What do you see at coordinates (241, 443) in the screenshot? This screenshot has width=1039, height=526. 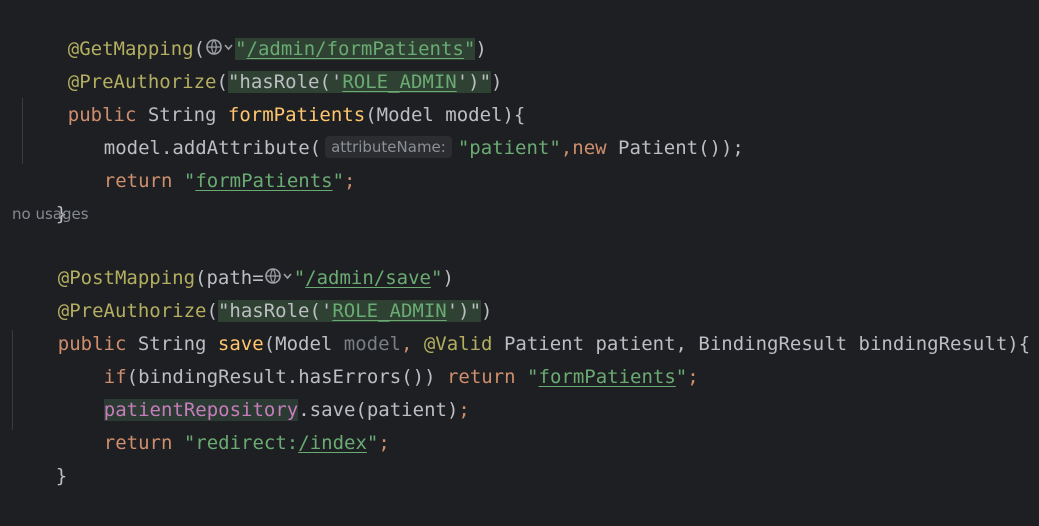 I see `string-token: "redirect:` at bounding box center [241, 443].